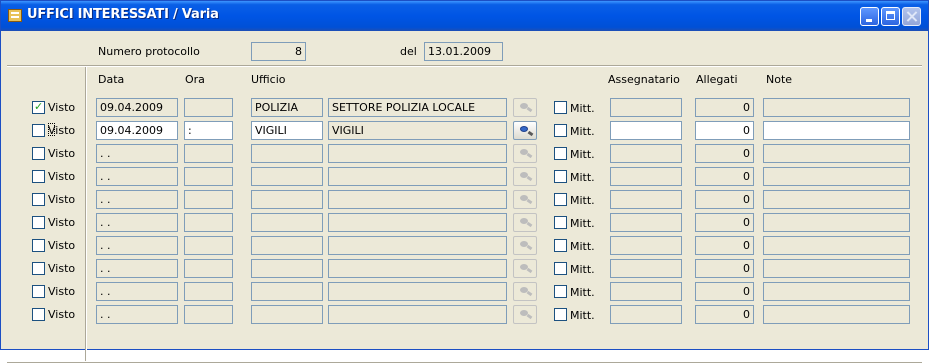  I want to click on search-binoculars-icon, so click(524, 267).